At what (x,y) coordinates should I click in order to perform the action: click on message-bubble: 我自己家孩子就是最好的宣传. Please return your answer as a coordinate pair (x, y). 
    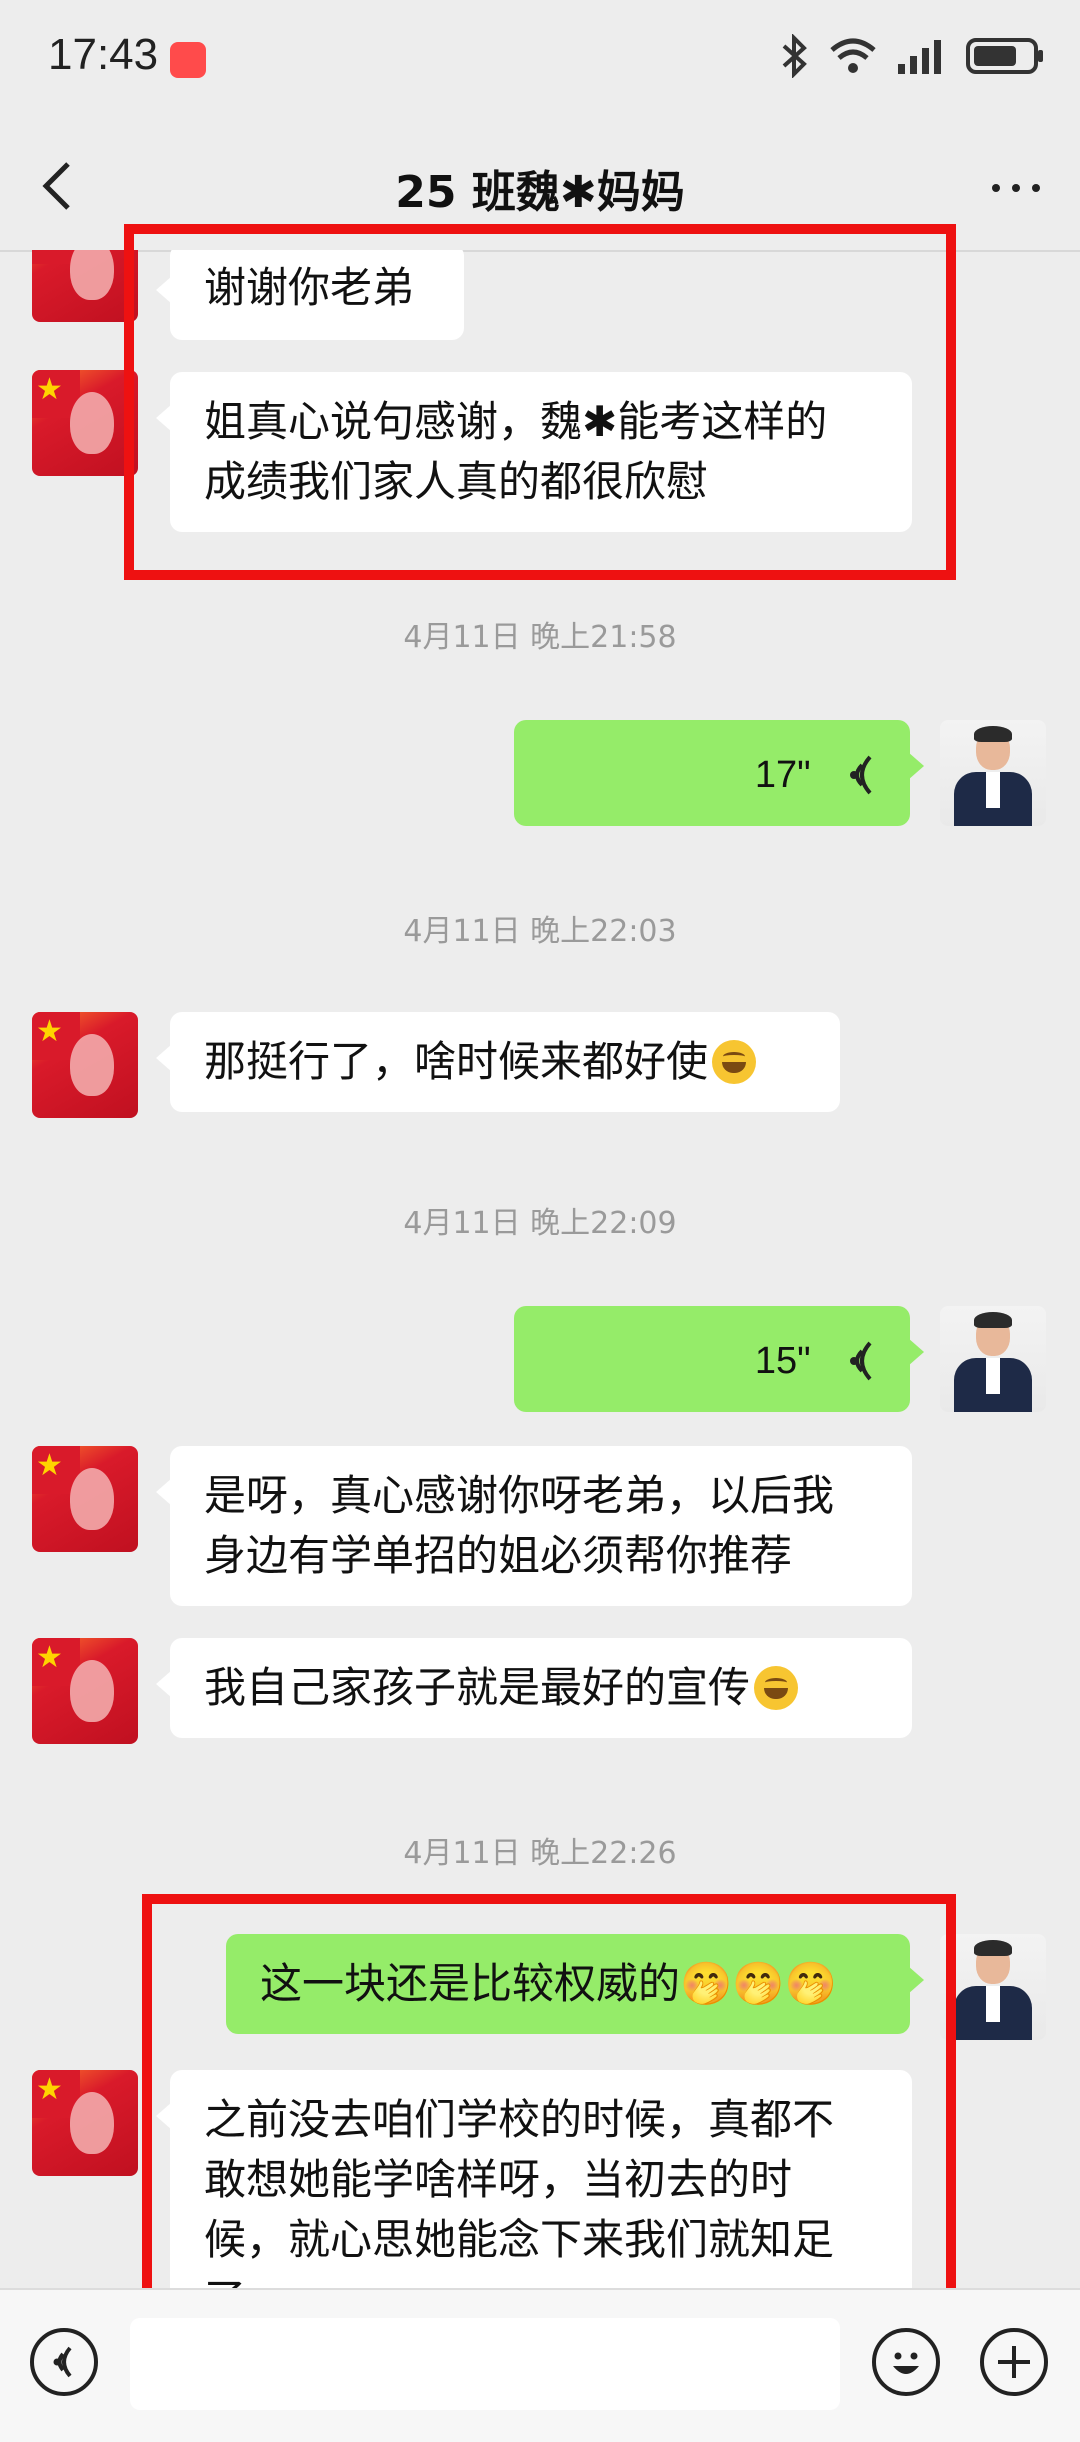
    Looking at the image, I should click on (534, 1688).